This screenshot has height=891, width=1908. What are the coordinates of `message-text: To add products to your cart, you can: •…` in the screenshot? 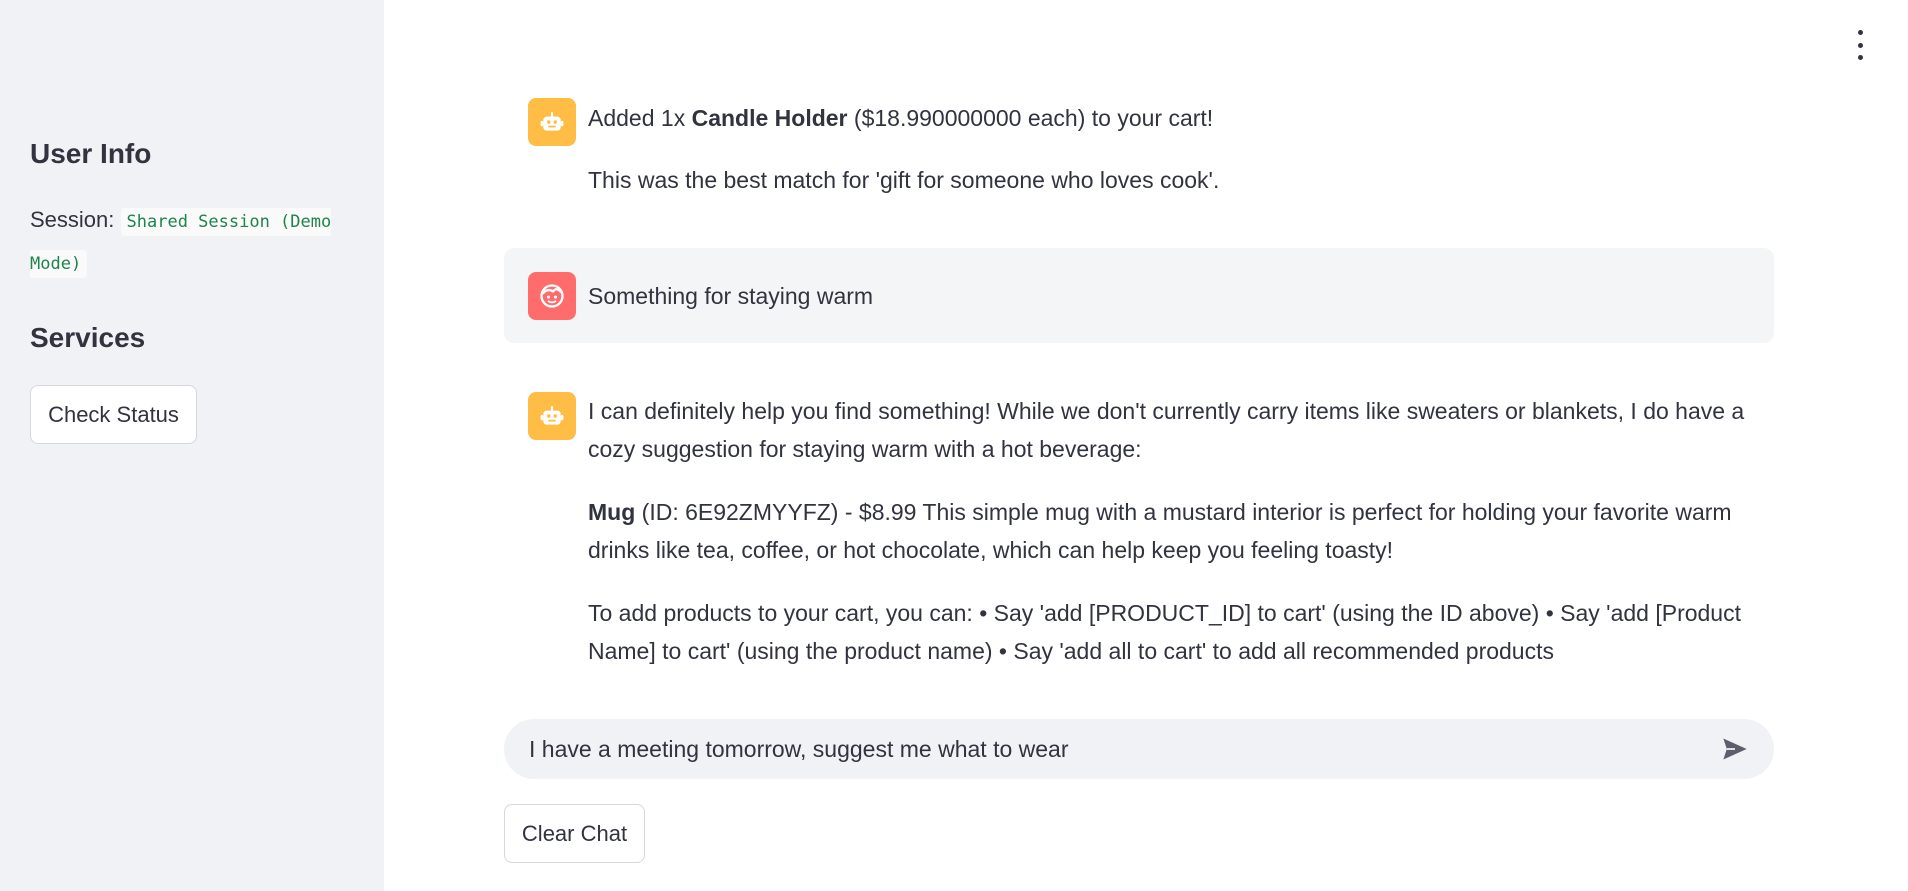 It's located at (1164, 632).